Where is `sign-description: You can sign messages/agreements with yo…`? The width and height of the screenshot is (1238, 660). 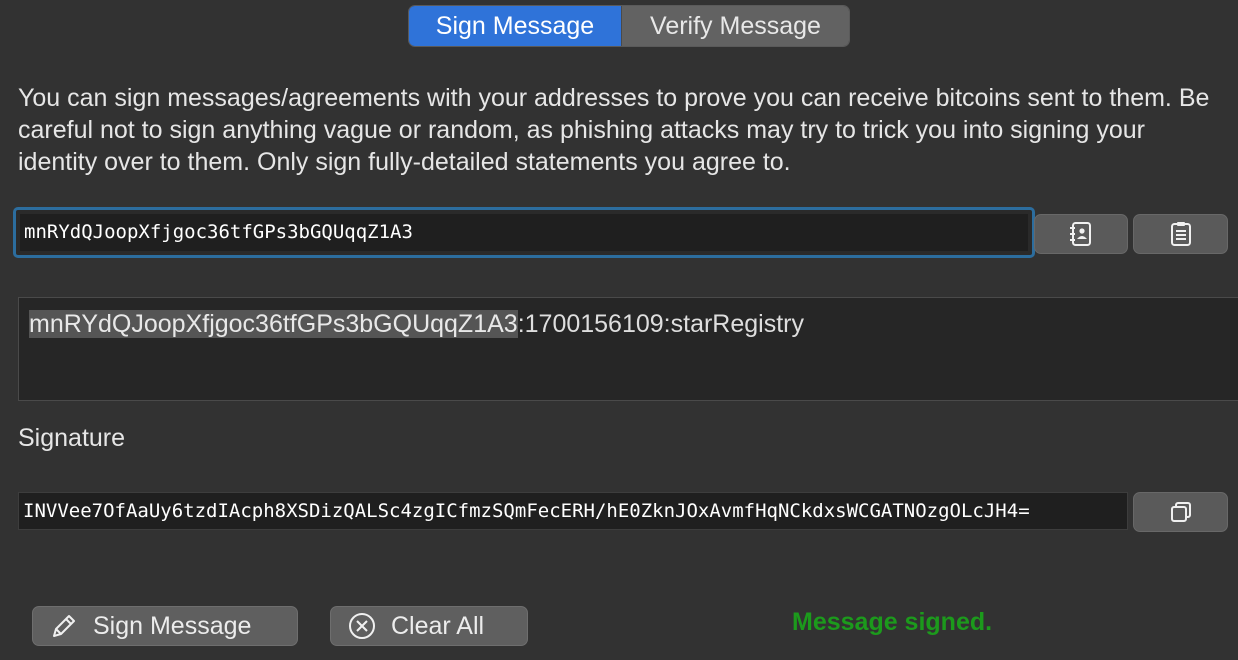 sign-description: You can sign messages/agreements with yo… is located at coordinates (614, 130).